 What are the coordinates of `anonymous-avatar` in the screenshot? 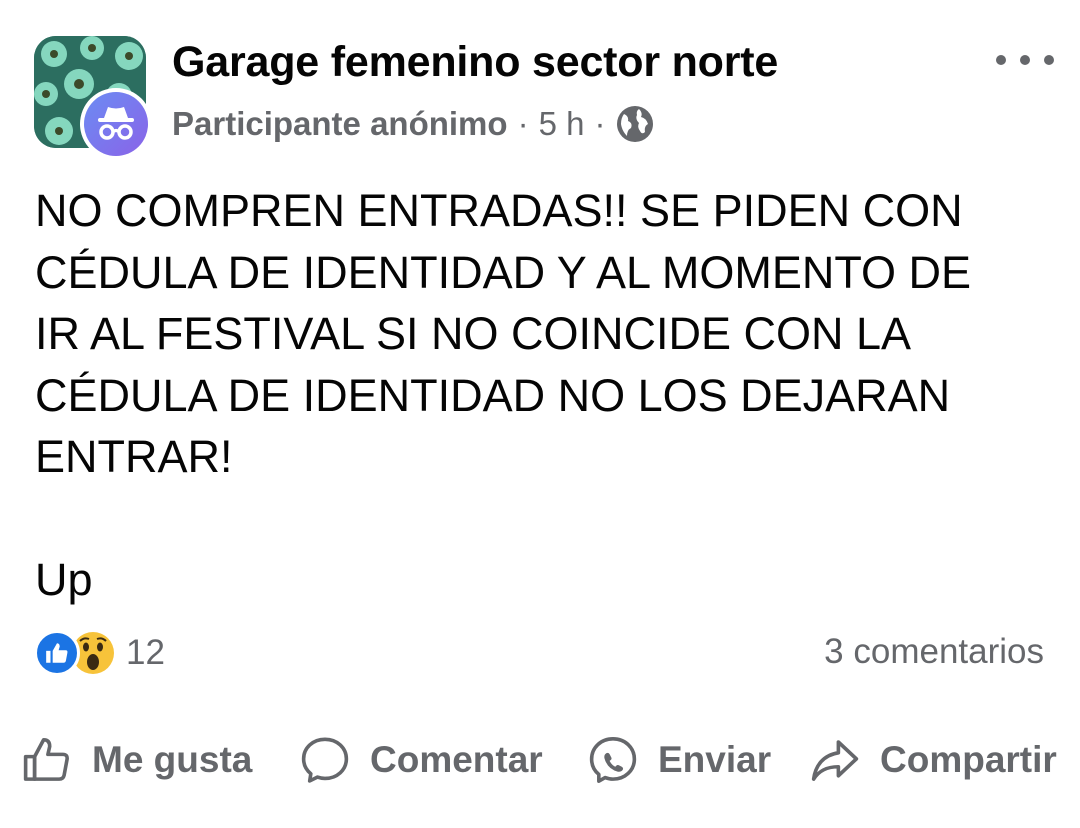 It's located at (116, 124).